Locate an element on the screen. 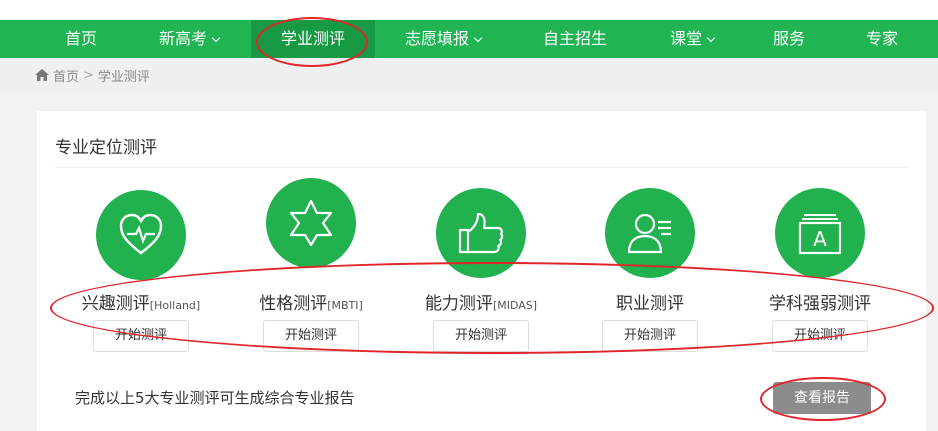 The height and width of the screenshot is (431, 938). nav-label: 首页 is located at coordinates (80, 38).